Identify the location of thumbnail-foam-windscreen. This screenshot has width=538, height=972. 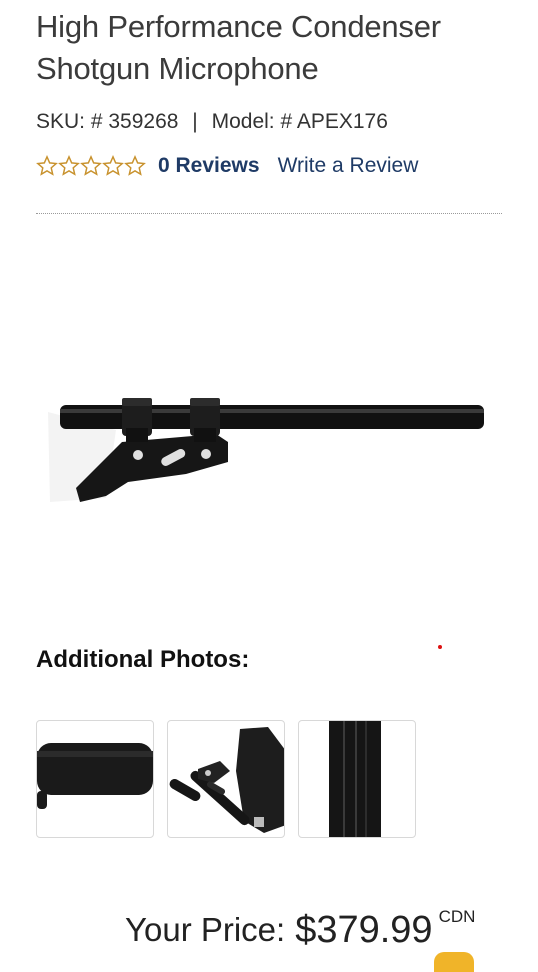
(95, 779).